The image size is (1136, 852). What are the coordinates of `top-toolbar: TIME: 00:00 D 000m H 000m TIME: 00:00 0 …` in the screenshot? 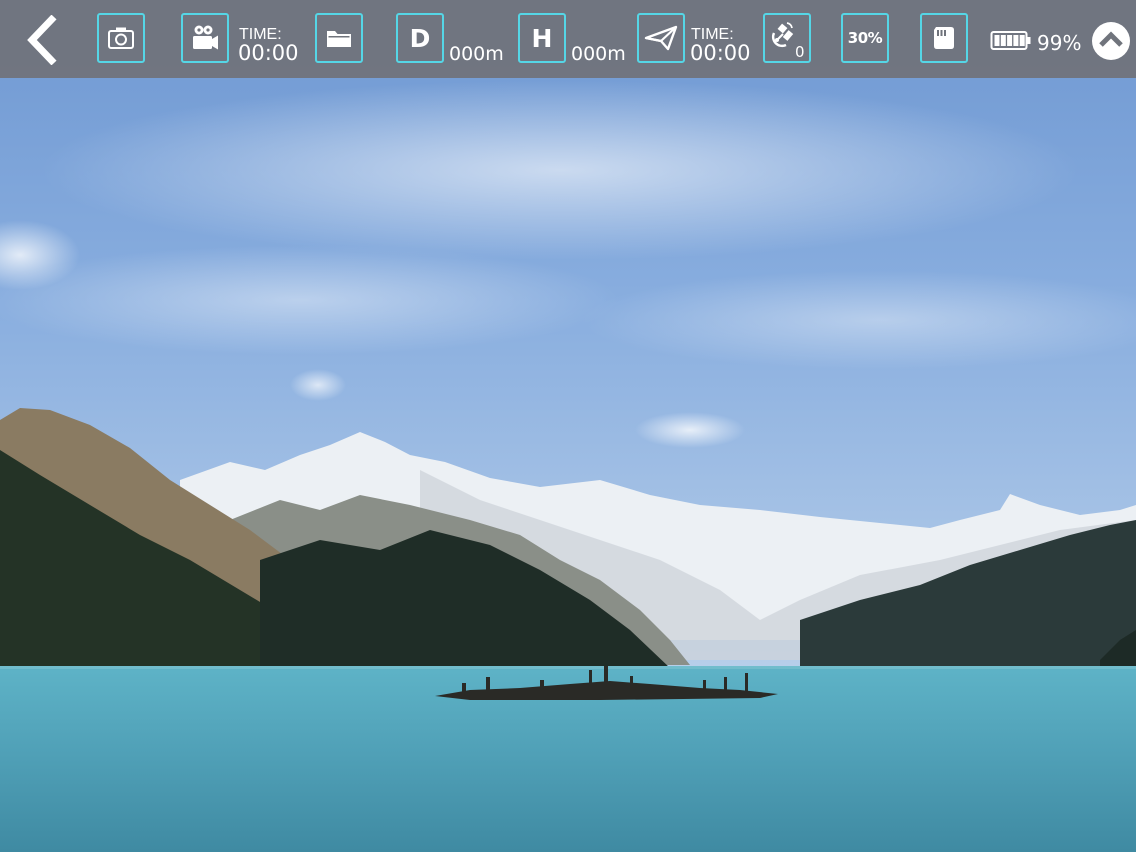 It's located at (568, 39).